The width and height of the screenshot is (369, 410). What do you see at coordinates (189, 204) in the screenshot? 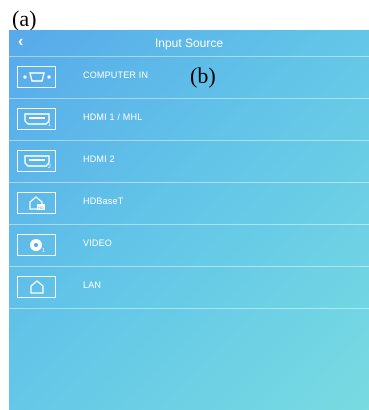
I see `source-item-hdbaset: HD HDBaseT` at bounding box center [189, 204].